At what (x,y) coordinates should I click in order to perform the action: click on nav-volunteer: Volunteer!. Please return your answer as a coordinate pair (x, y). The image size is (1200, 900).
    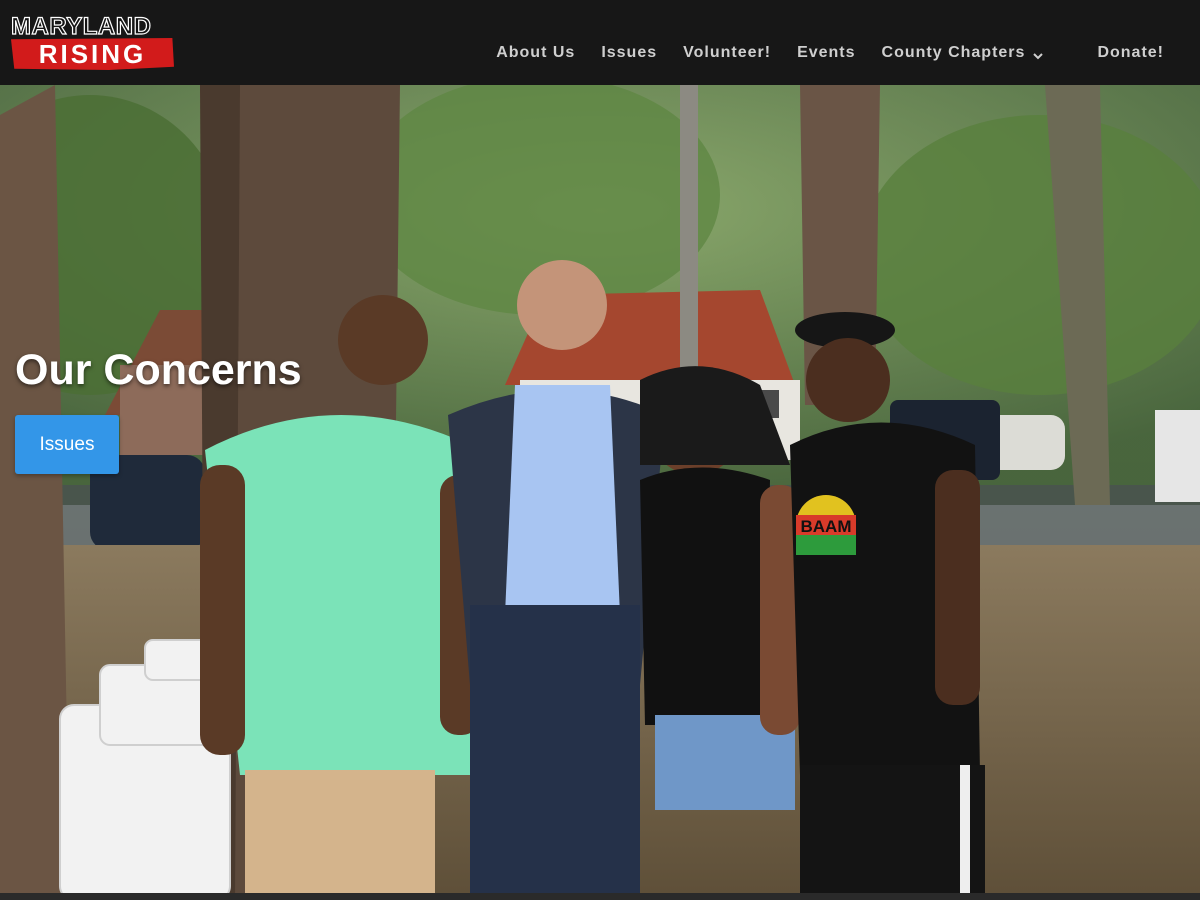
    Looking at the image, I should click on (727, 53).